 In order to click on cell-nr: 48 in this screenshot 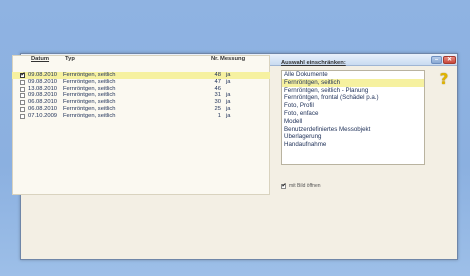, I will do `click(217, 75)`.